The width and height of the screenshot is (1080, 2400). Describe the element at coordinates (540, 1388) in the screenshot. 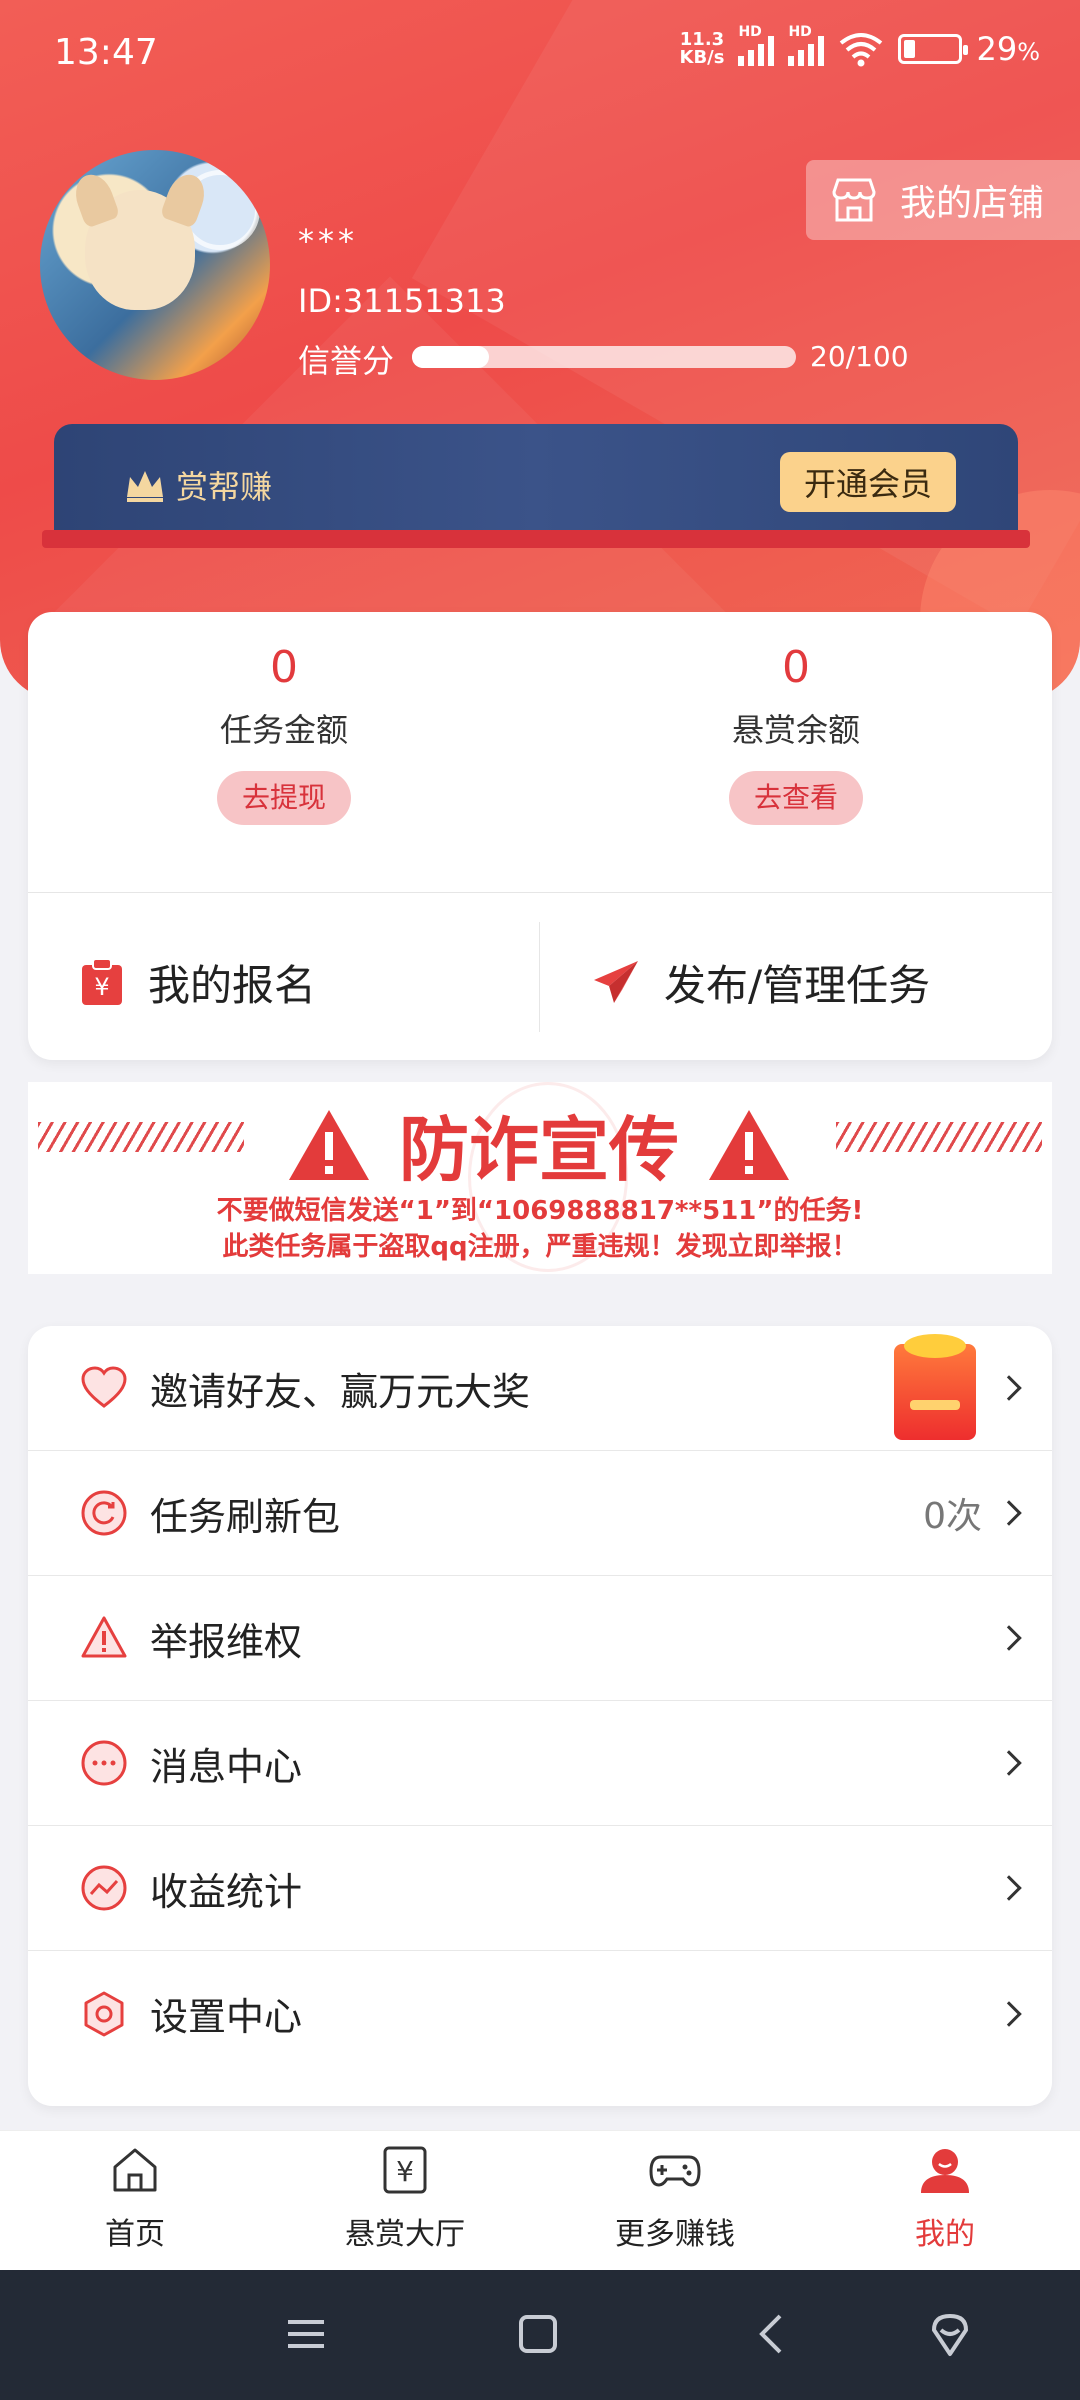

I see `menu-item-invite: 邀请好友、赢万元大奖` at that location.